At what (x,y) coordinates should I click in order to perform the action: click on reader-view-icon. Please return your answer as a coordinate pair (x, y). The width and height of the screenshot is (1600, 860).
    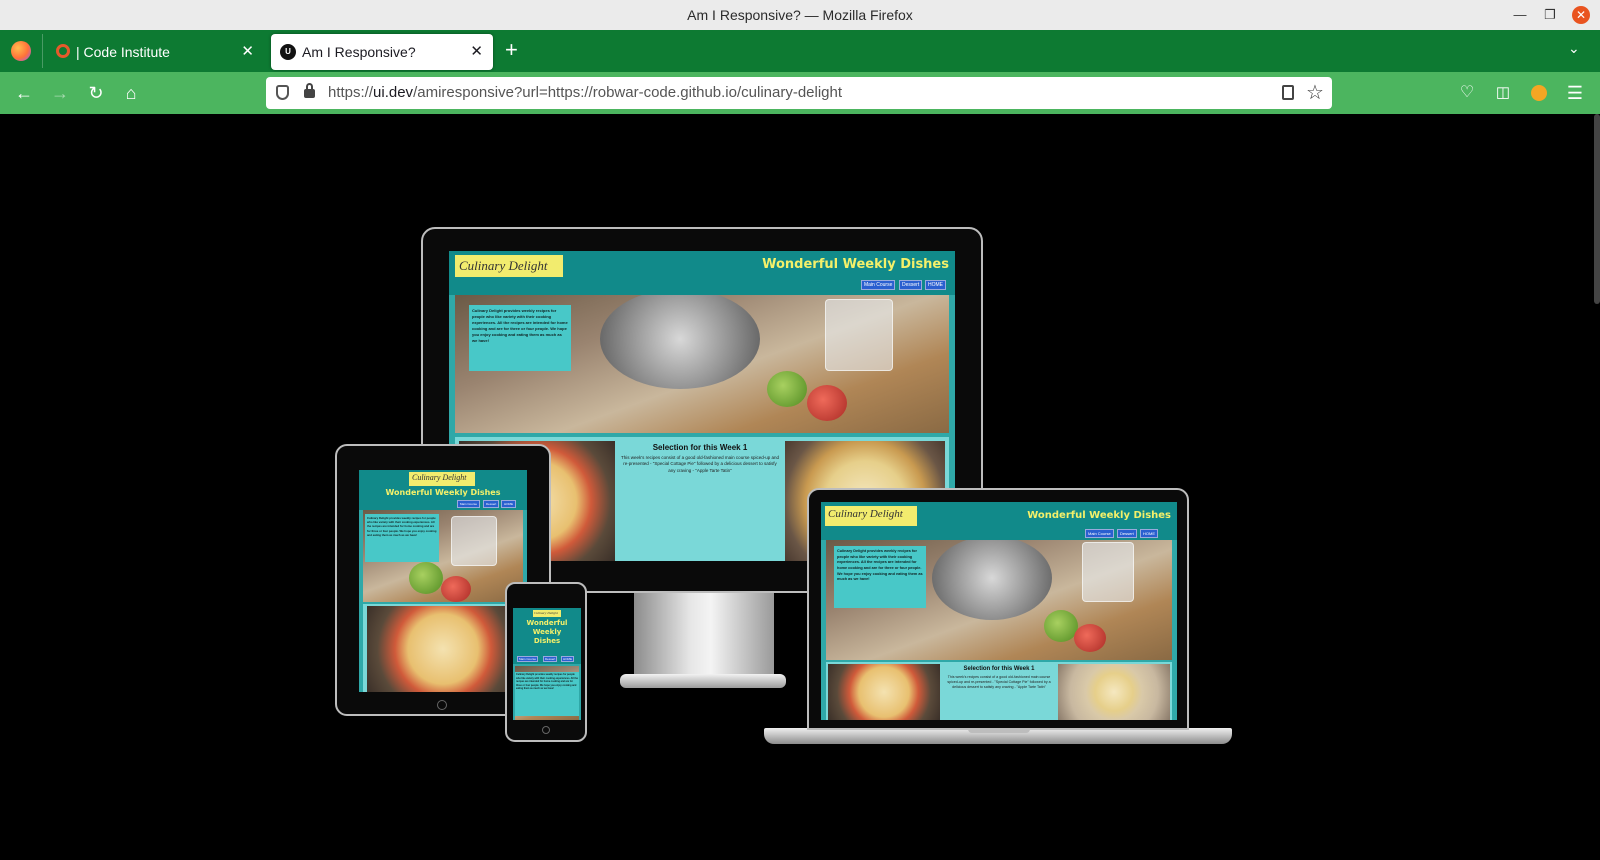
    Looking at the image, I should click on (1288, 92).